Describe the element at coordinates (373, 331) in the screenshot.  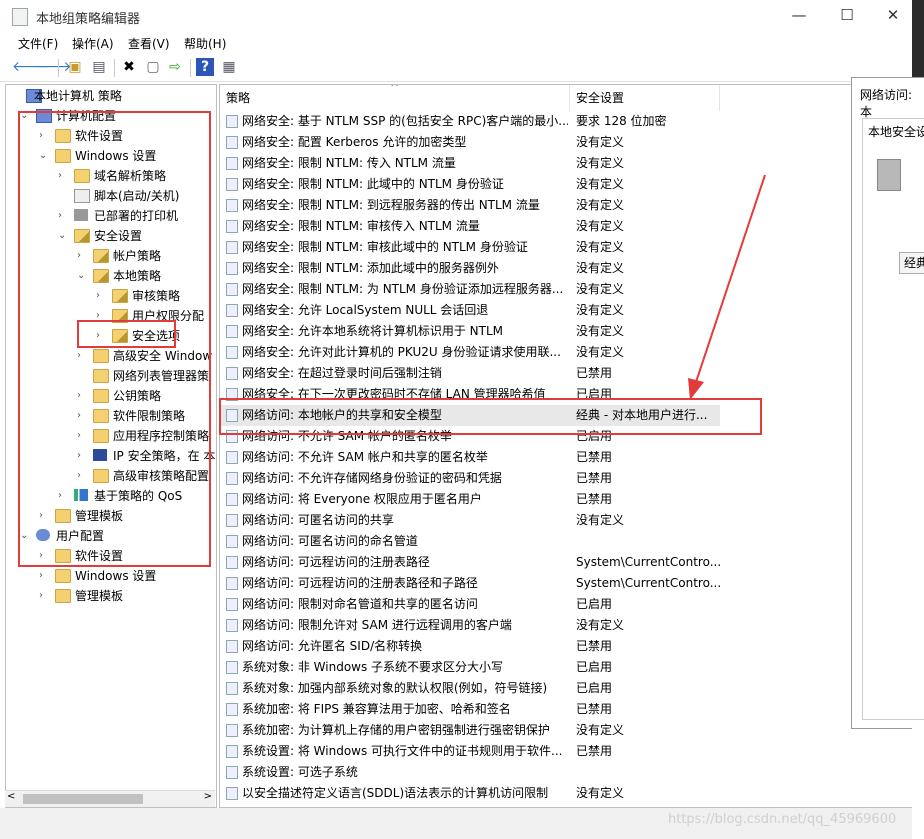
I see `policy-name: 网络安全: 允许本地系统将计算机标识用于 NTLM` at that location.